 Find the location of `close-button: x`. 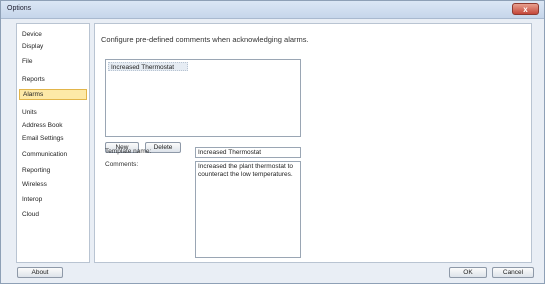

close-button: x is located at coordinates (525, 9).